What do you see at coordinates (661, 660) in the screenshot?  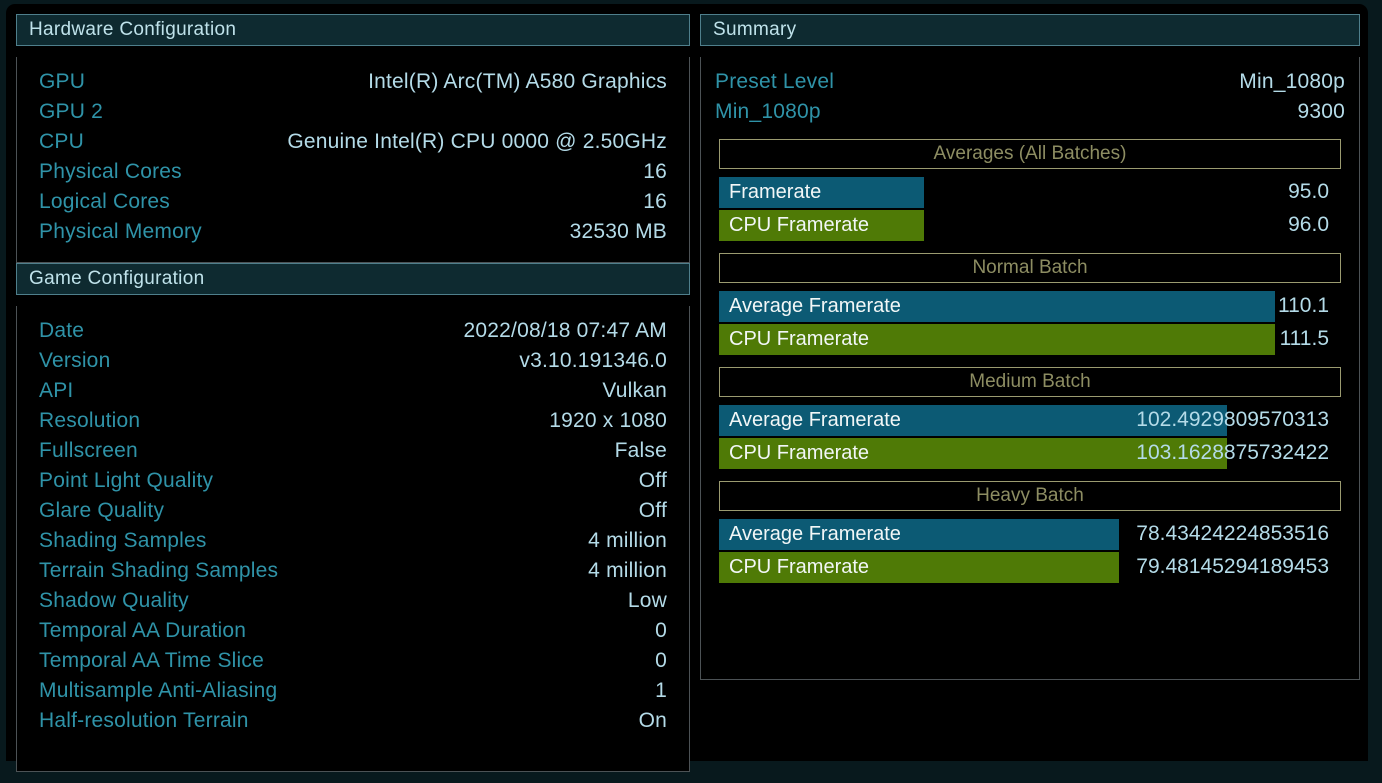 I see `game-value: 0` at bounding box center [661, 660].